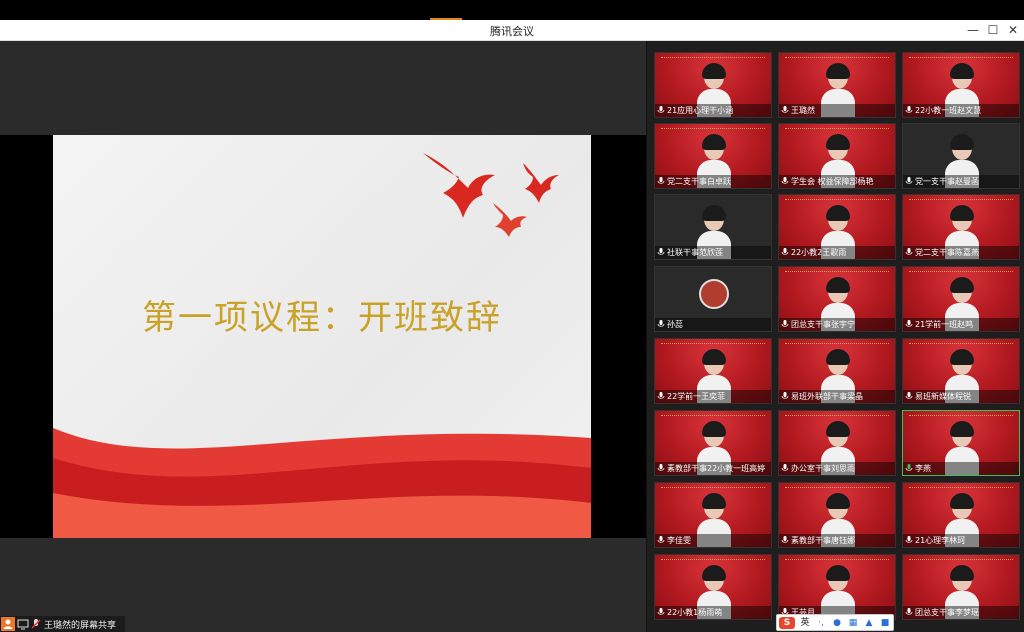 This screenshot has width=1024, height=632. Describe the element at coordinates (961, 540) in the screenshot. I see `participant-name: 21心理李林珂` at that location.